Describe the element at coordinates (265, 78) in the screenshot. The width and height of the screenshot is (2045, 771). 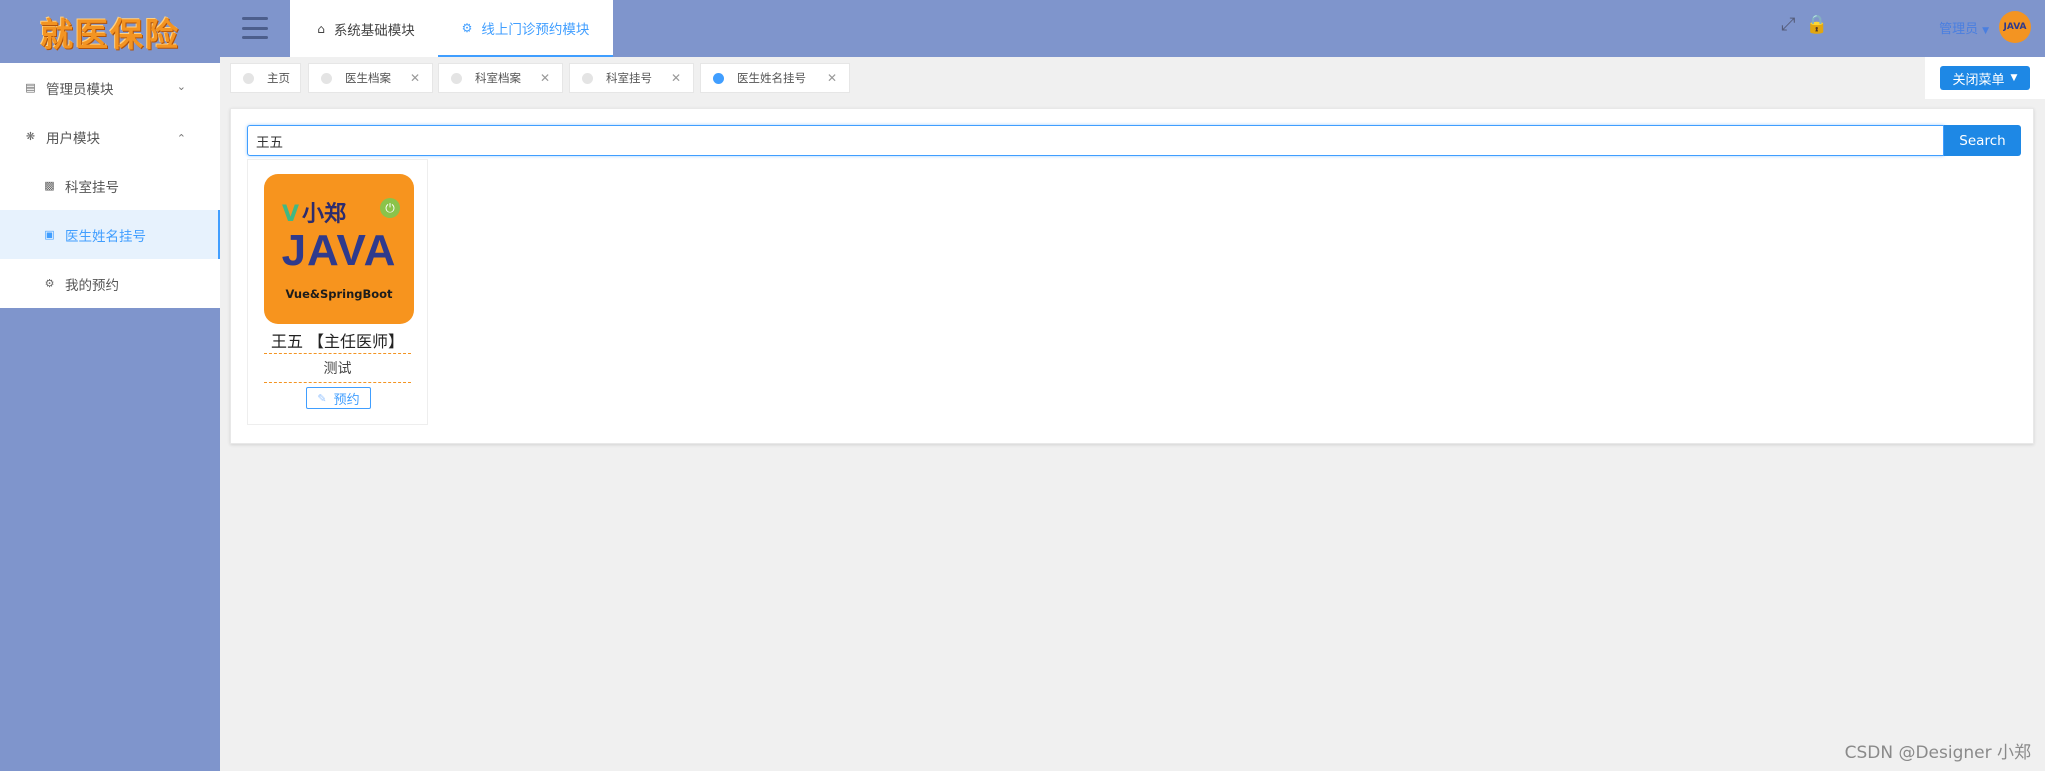
I see `tag-home: 主页` at that location.